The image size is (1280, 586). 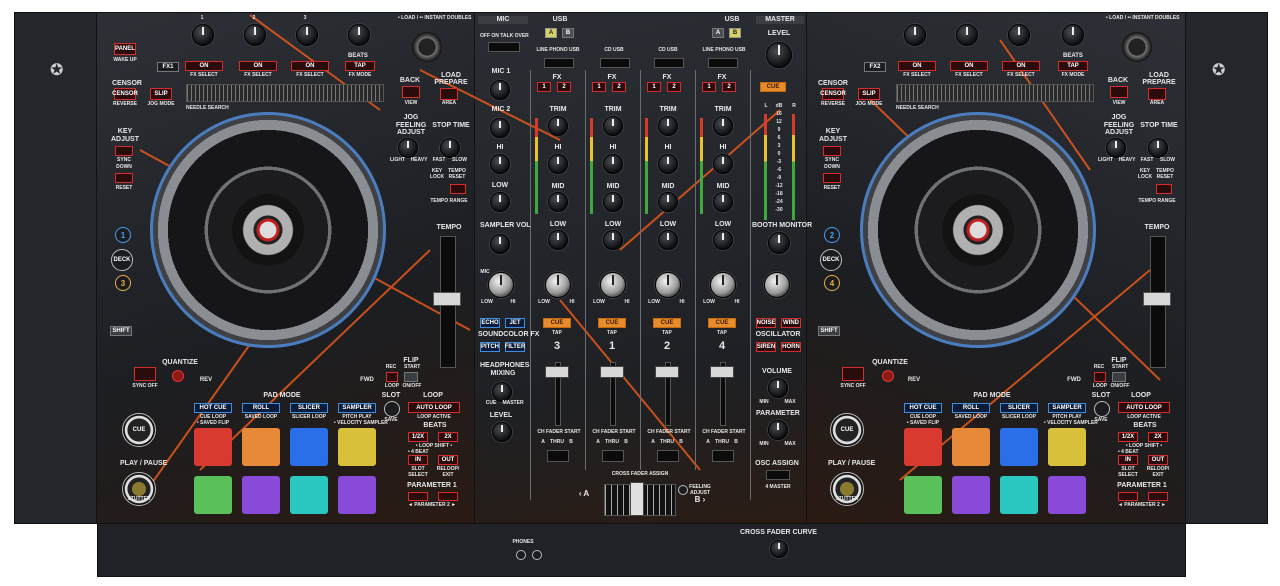 What do you see at coordinates (458, 189) in the screenshot?
I see `key-lock-button` at bounding box center [458, 189].